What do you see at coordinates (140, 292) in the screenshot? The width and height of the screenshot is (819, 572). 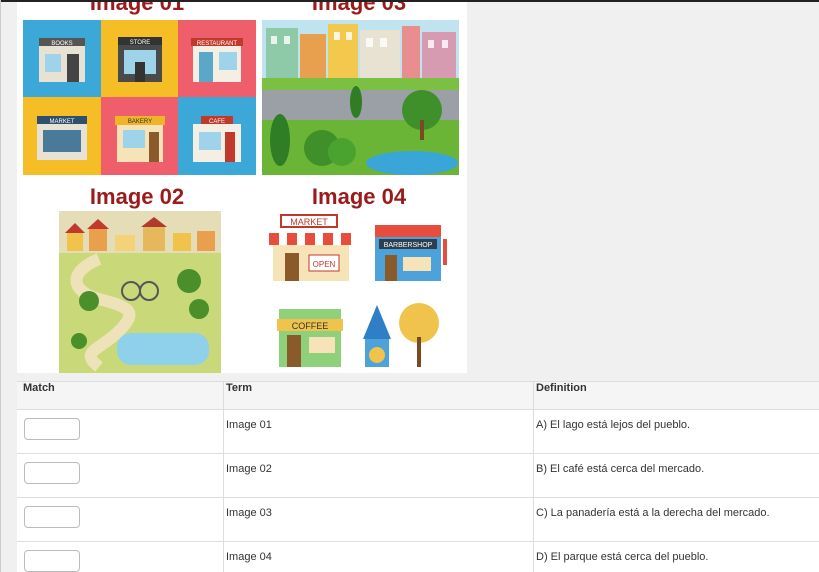 I see `image-02-village` at bounding box center [140, 292].